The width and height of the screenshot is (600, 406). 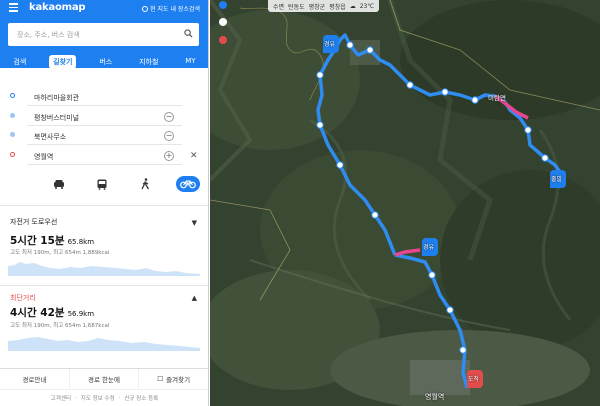 I want to click on temperature: 23℃, so click(x=367, y=6).